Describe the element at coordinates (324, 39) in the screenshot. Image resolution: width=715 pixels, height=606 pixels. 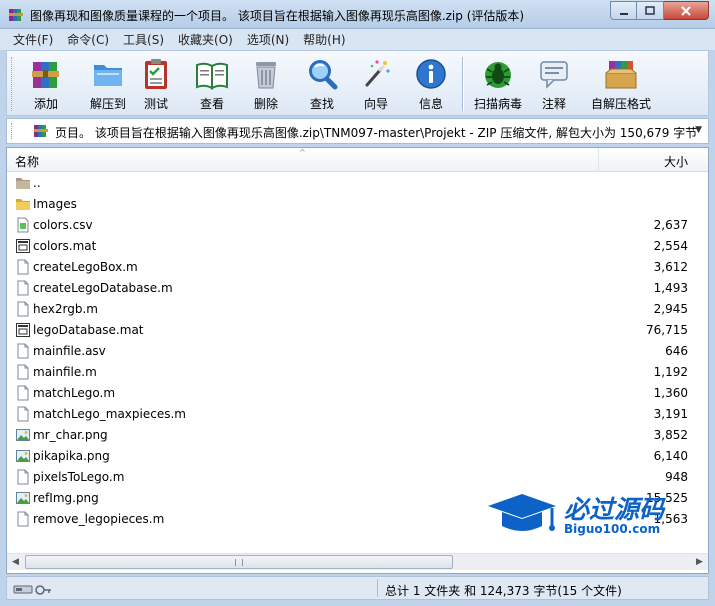
I see `menu-help: 帮助(H)` at that location.